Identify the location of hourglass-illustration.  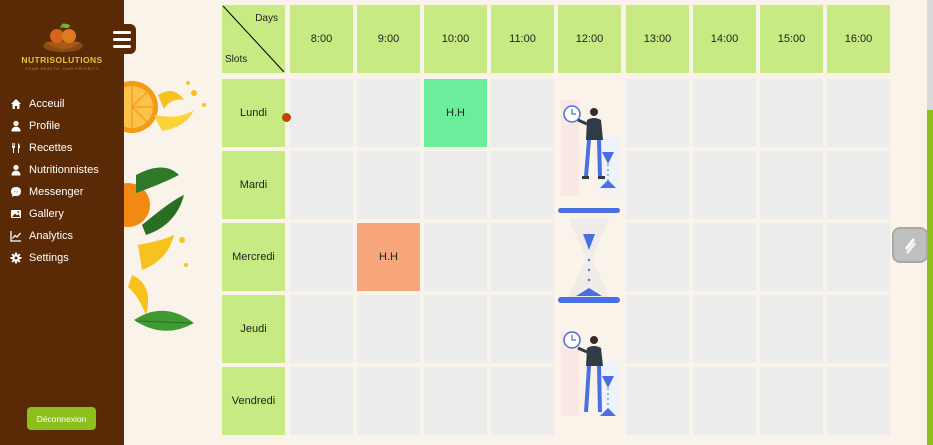
(589, 260).